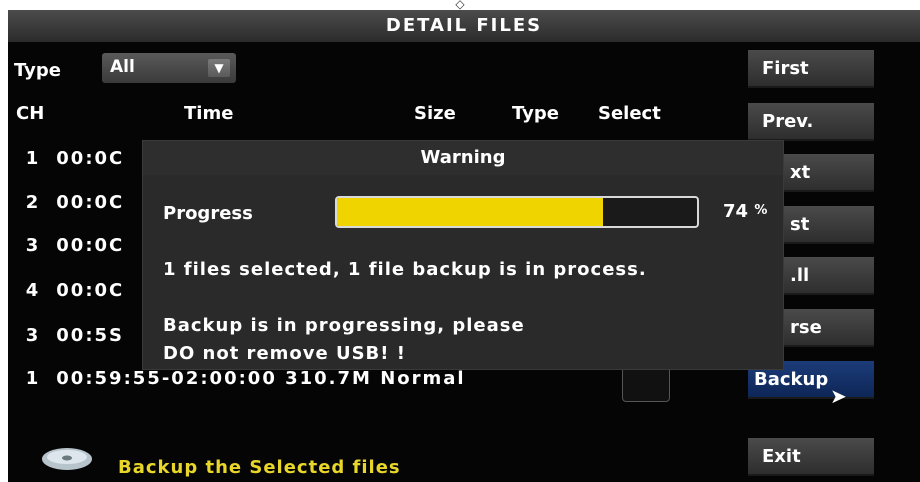  Describe the element at coordinates (629, 113) in the screenshot. I see `column-header-select: Select` at that location.